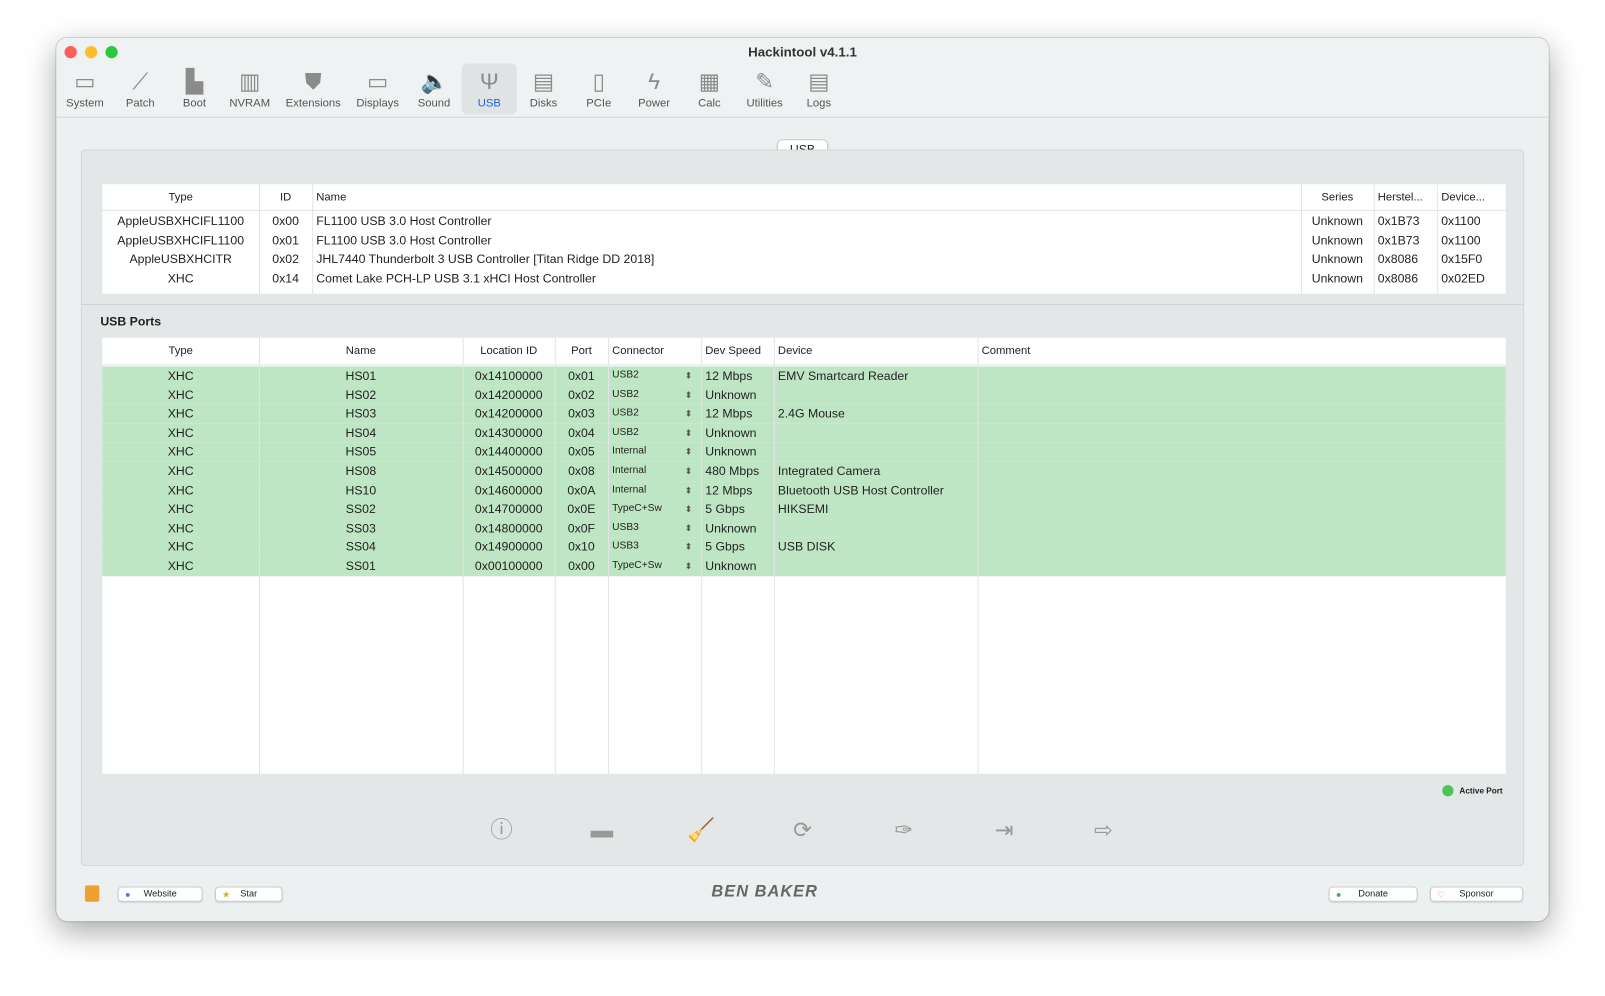 Image resolution: width=1605 pixels, height=996 pixels. I want to click on cell-device-: 0x1100, so click(1461, 221).